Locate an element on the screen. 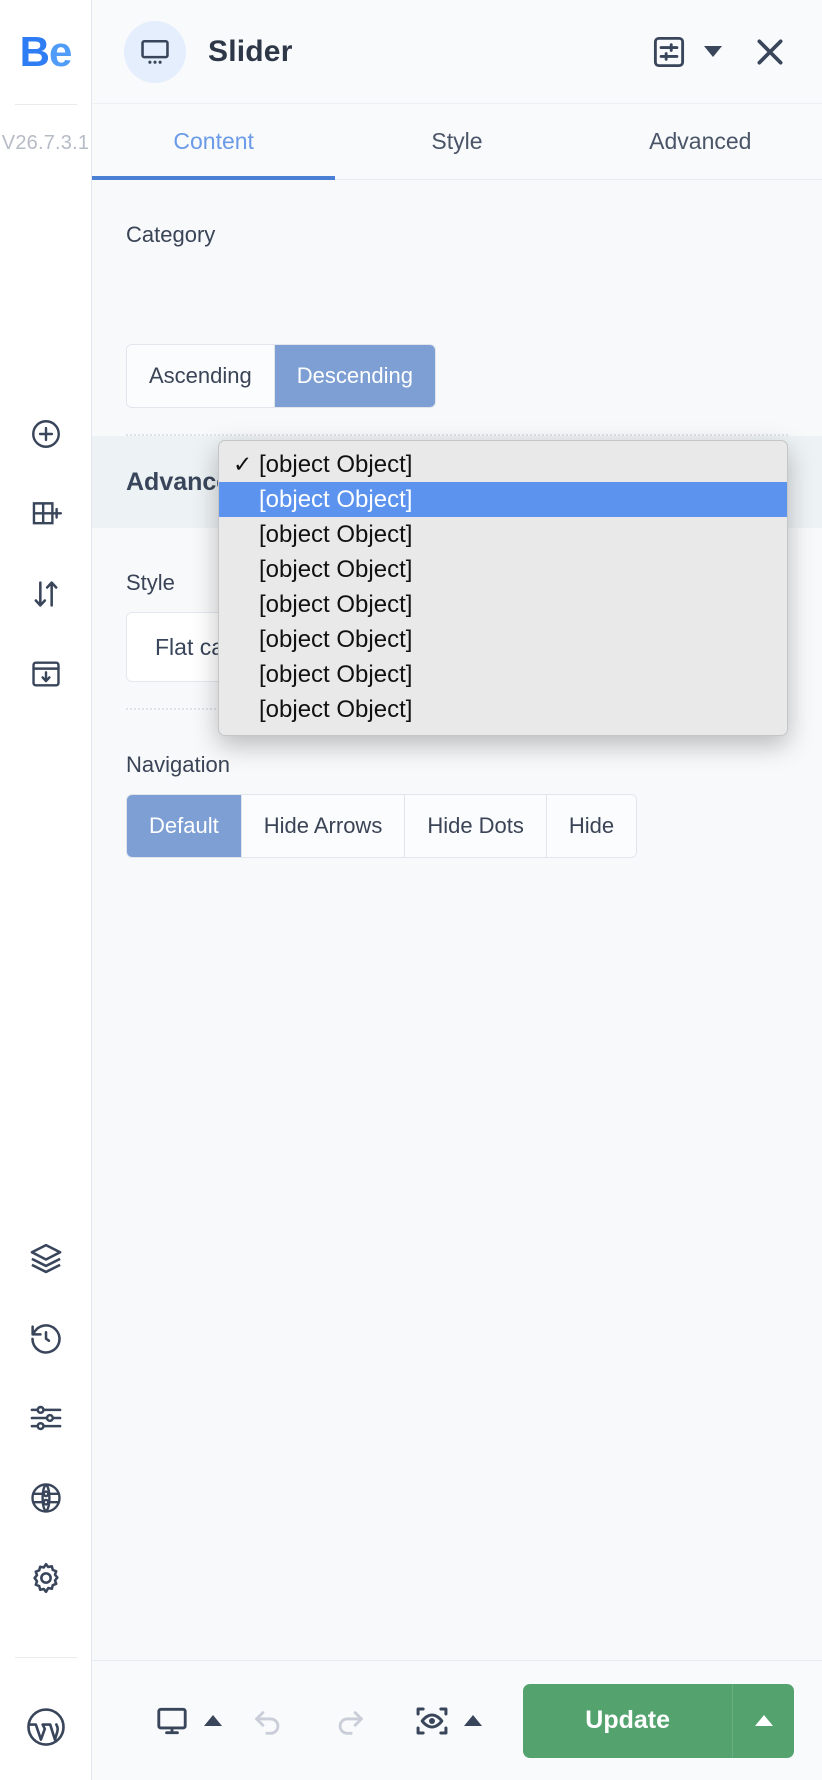  left-toolbar: Be V26.7.3.1 is located at coordinates (46, 890).